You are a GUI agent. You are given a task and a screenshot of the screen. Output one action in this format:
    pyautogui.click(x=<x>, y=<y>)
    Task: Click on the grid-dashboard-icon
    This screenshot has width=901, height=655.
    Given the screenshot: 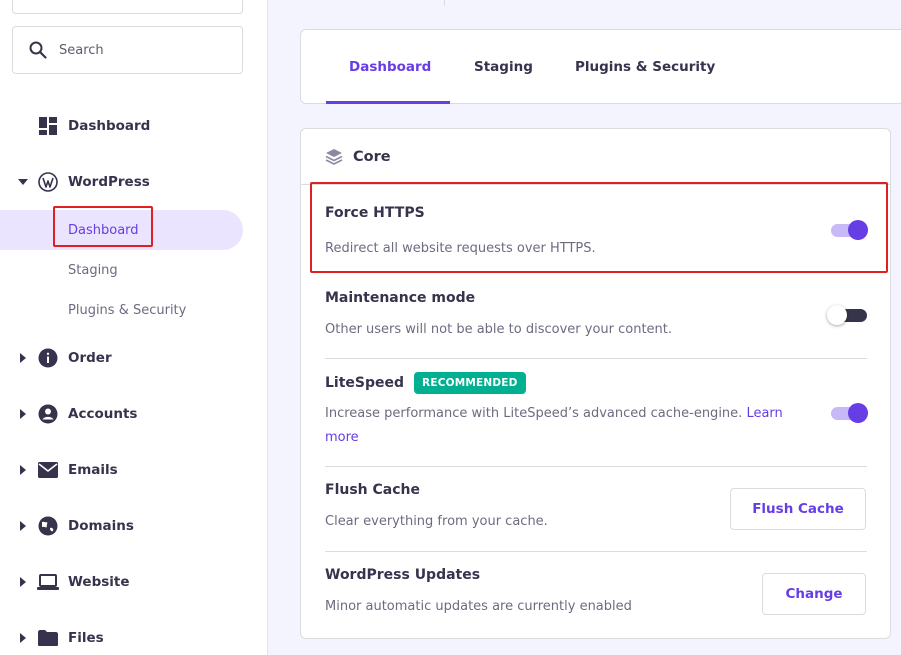 What is the action you would take?
    pyautogui.click(x=48, y=126)
    